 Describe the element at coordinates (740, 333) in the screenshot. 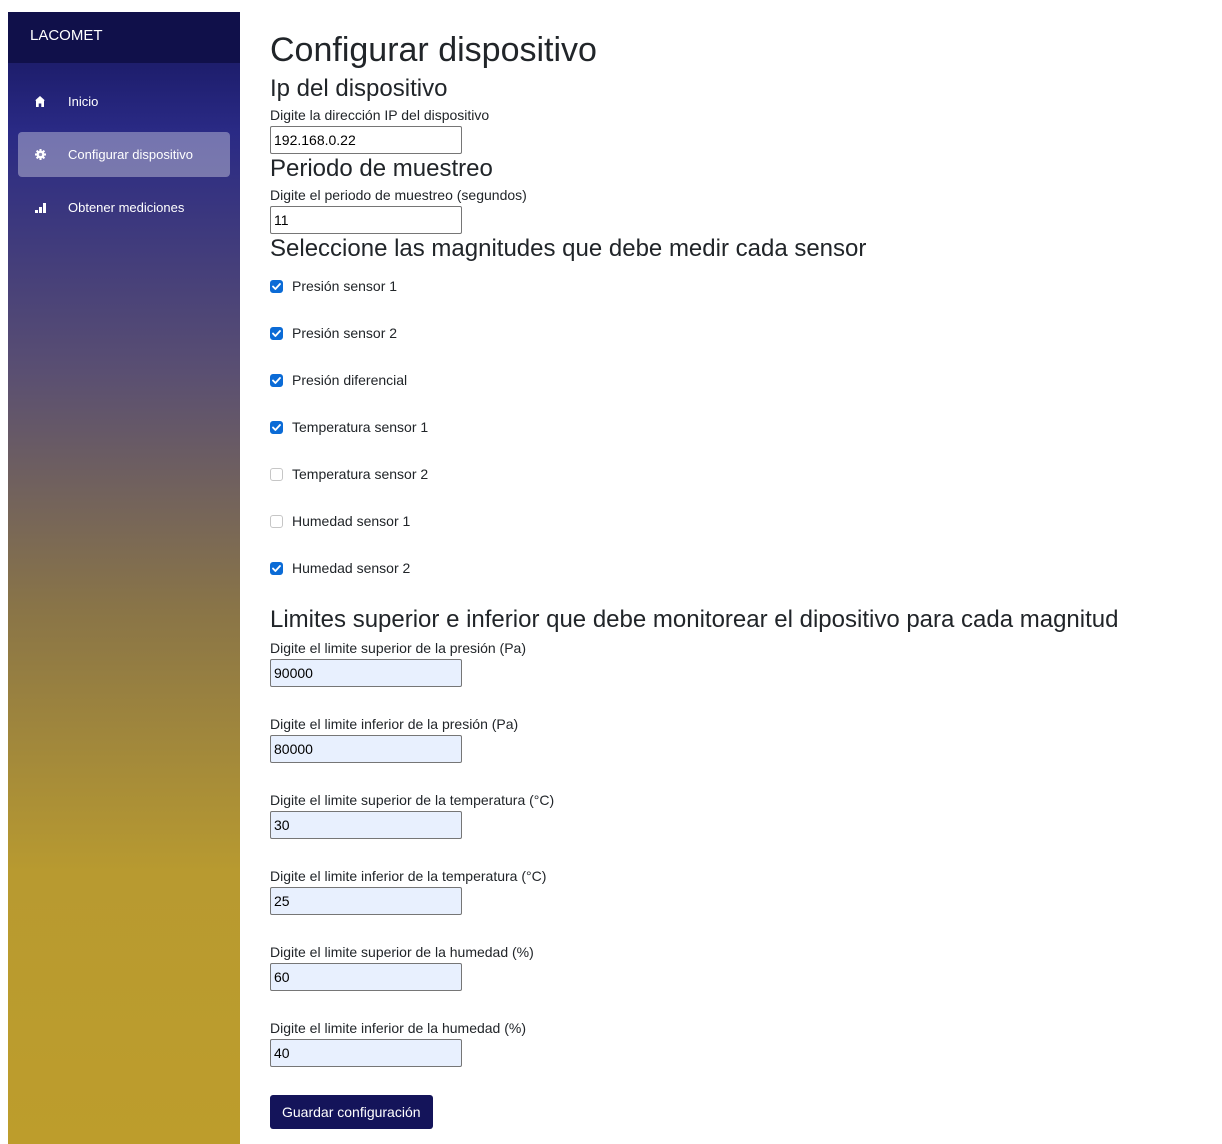

I see `magnitude-option: Presión sensor 2` at that location.